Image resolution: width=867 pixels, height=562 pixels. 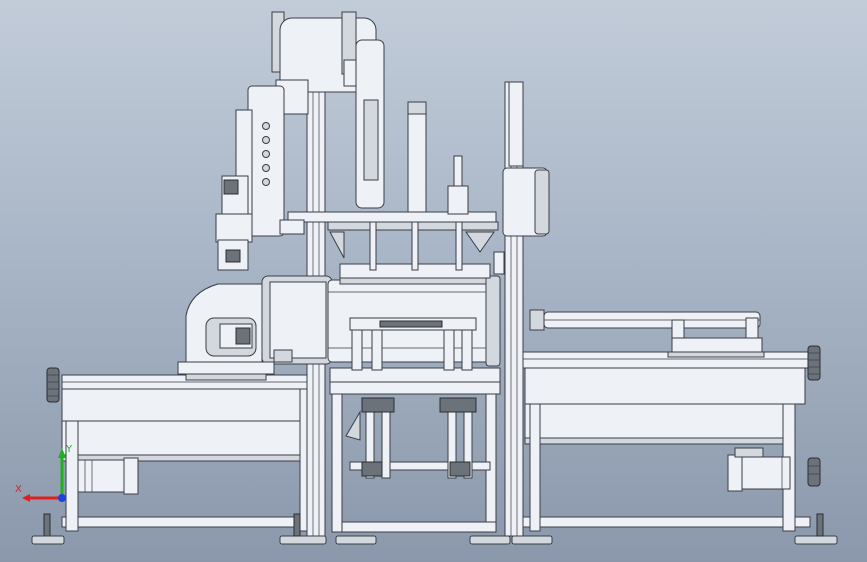 What do you see at coordinates (647, 333) in the screenshot?
I see `push-cylinder` at bounding box center [647, 333].